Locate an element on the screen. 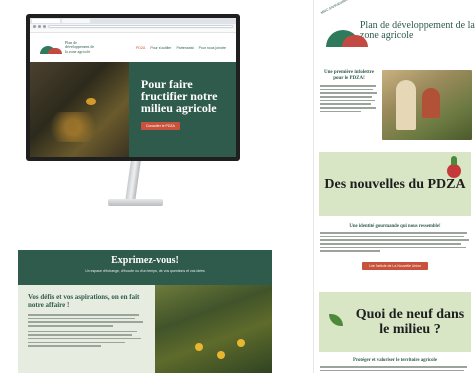 This screenshot has height=373, width=476. banner-flowers-image is located at coordinates (213, 329).